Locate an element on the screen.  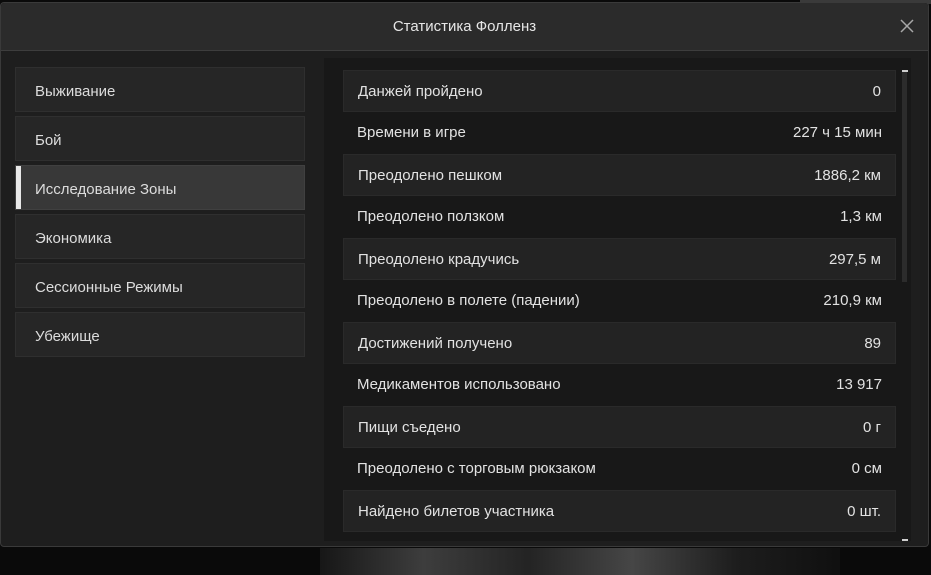
stat-label: Данжей пройдено is located at coordinates (420, 91).